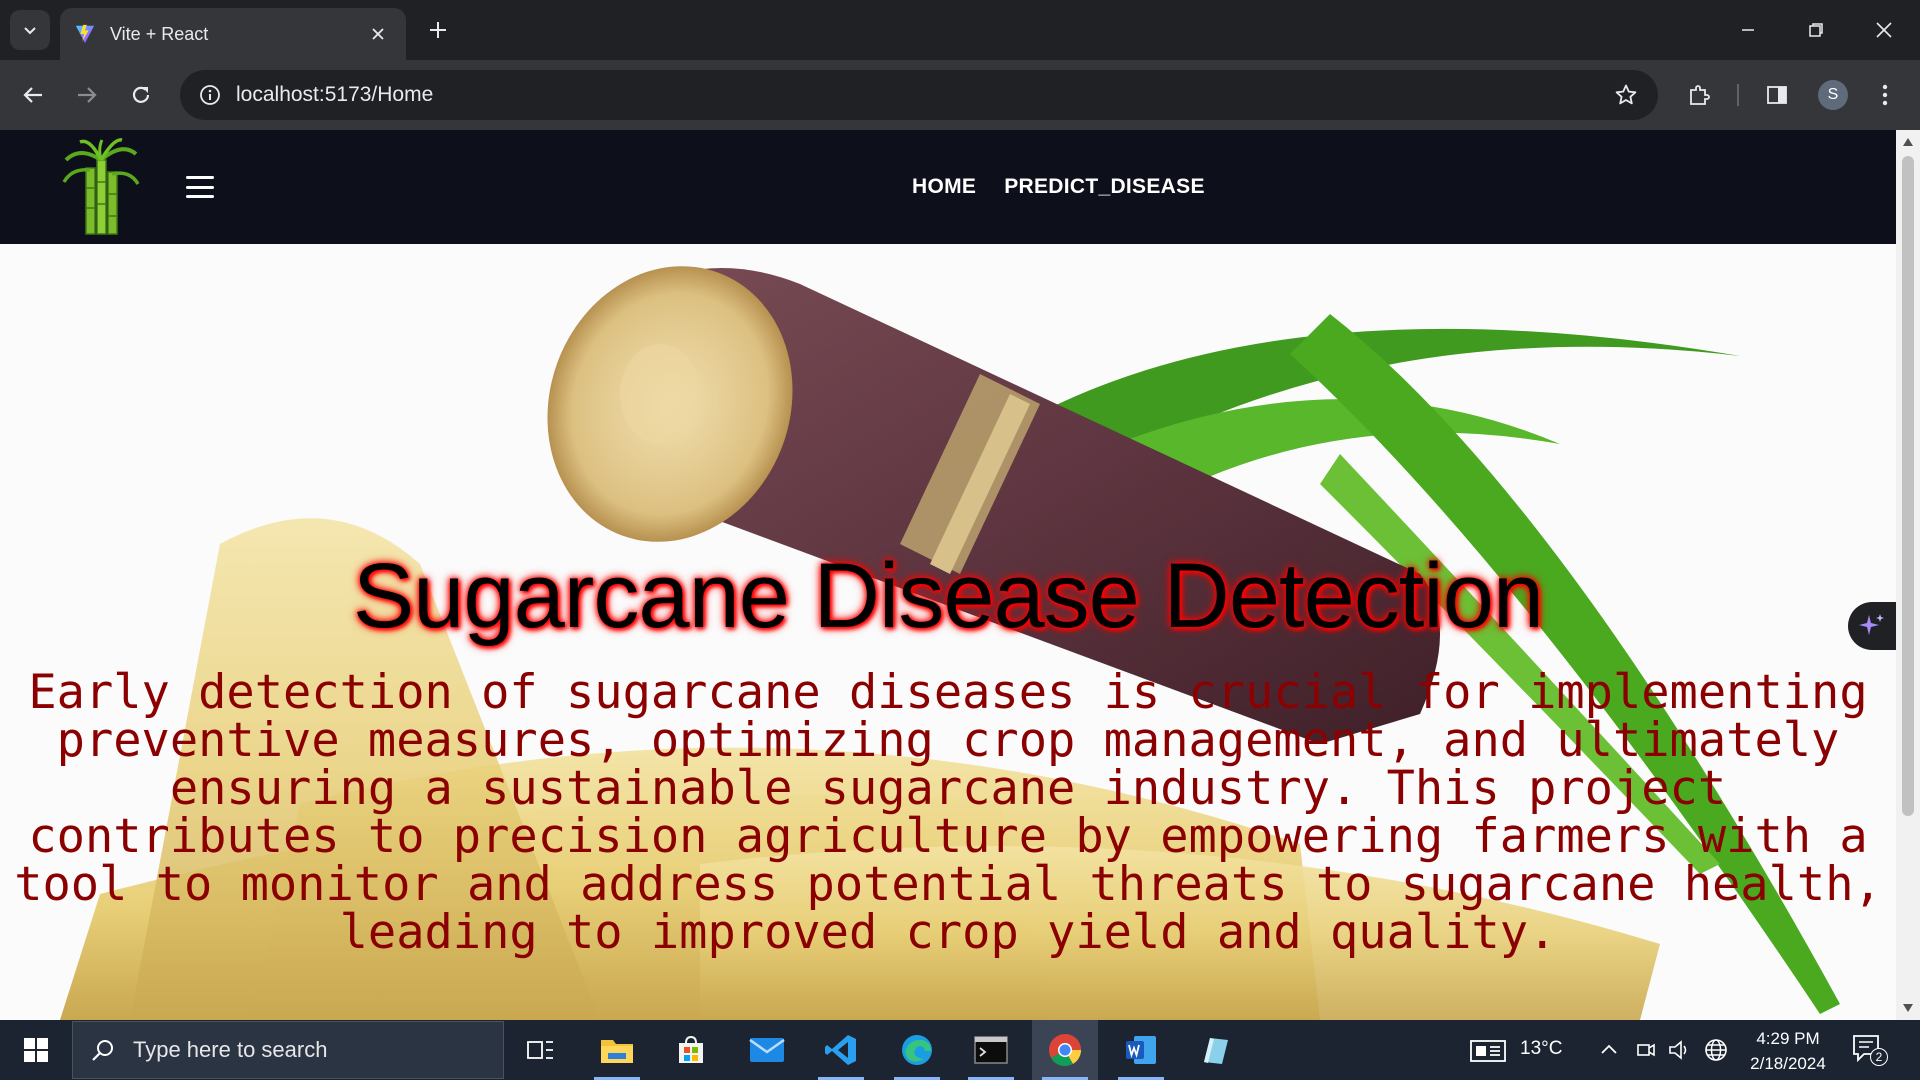 The image size is (1920, 1080). Describe the element at coordinates (948, 596) in the screenshot. I see `hero-title: Sugarcane Disease Detection` at that location.